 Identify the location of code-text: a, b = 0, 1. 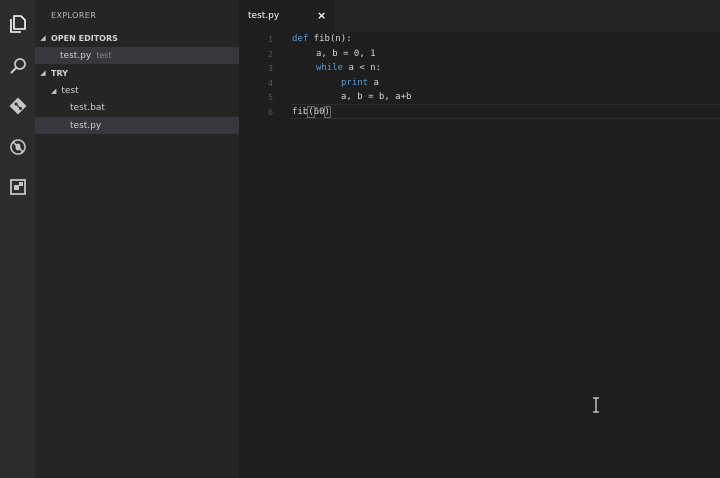
(346, 54).